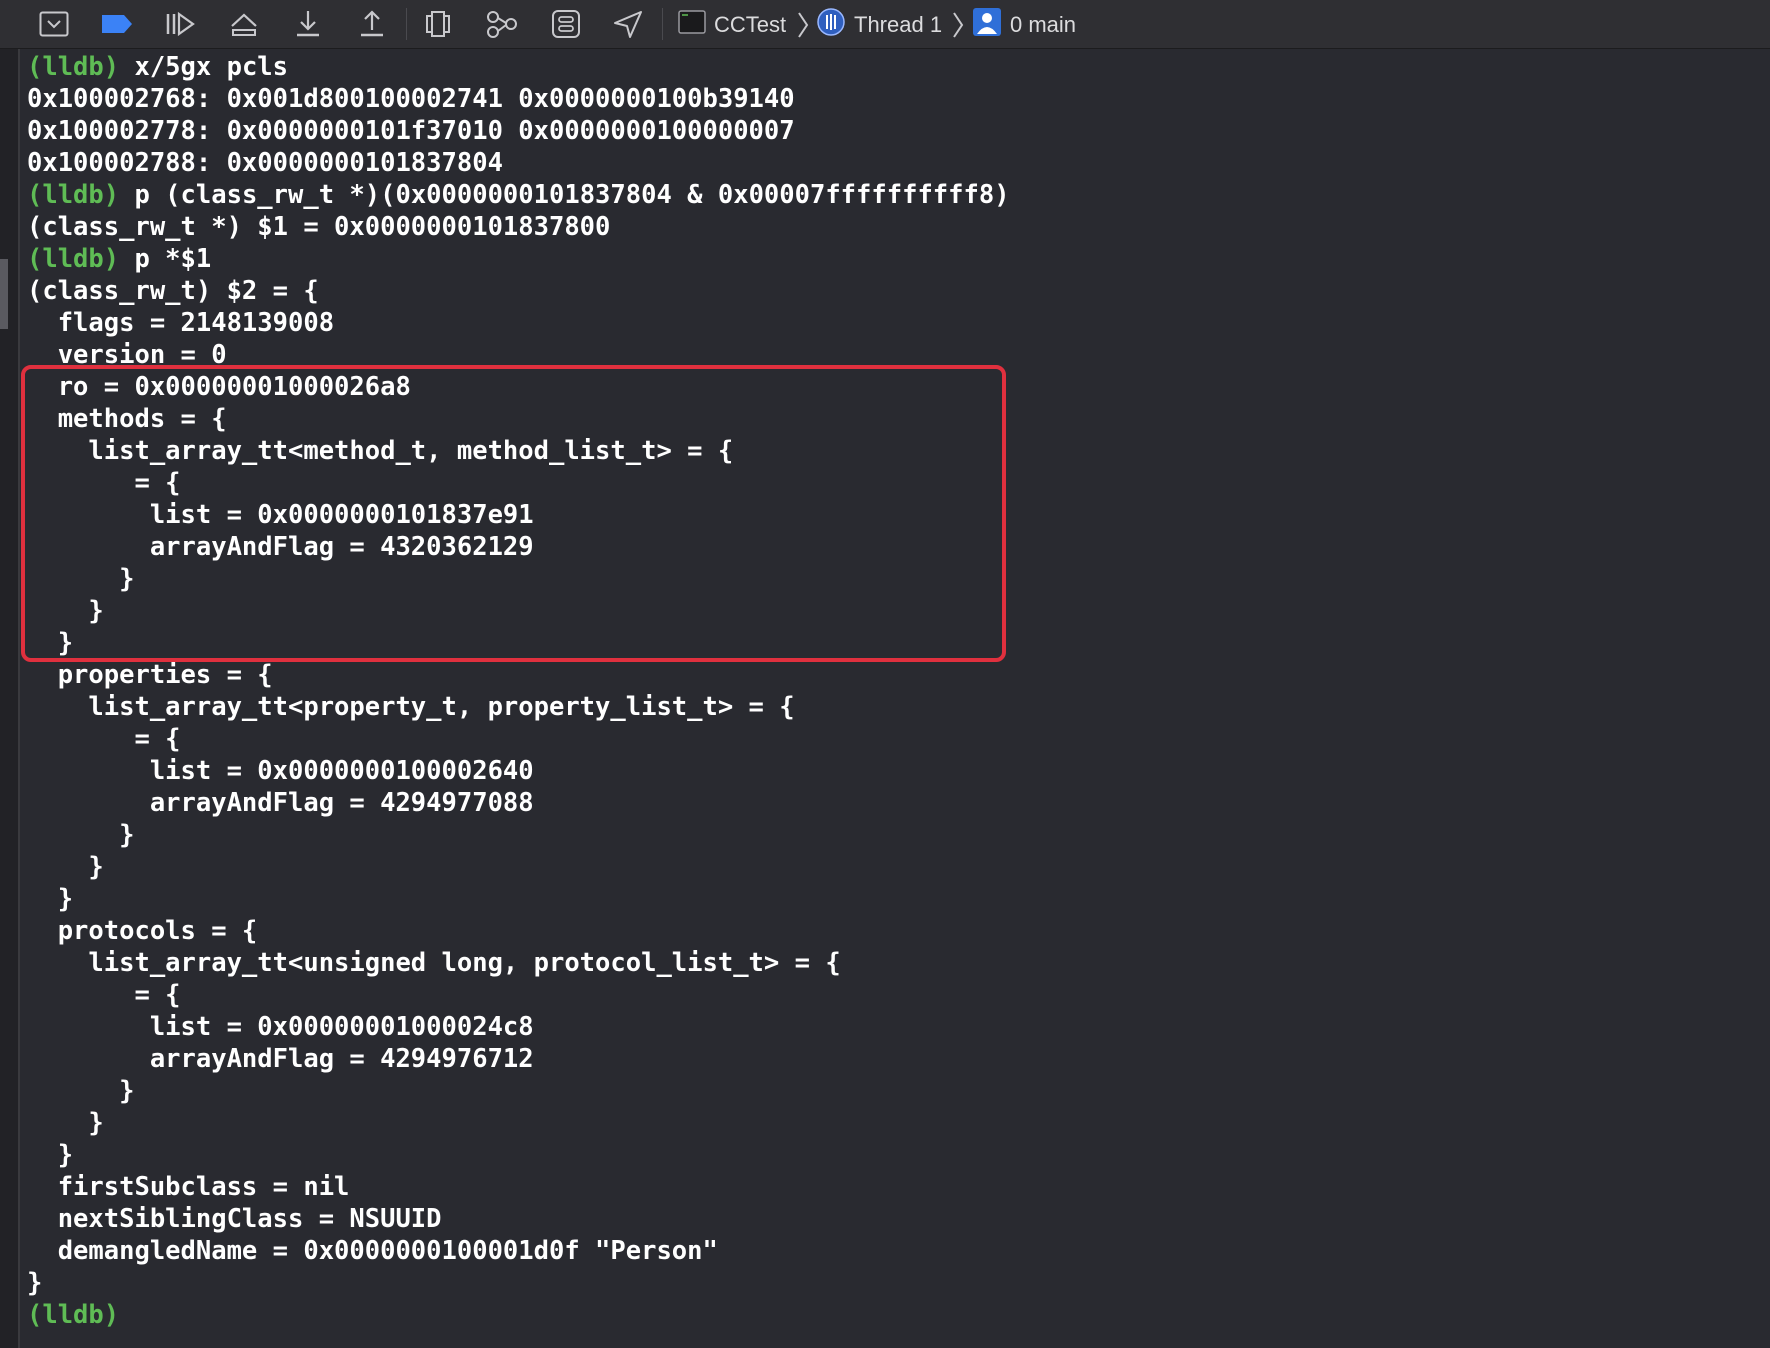 This screenshot has width=1770, height=1348. What do you see at coordinates (892, 547) in the screenshot?
I see `console-line: arrayAndFlag = 4320362129` at bounding box center [892, 547].